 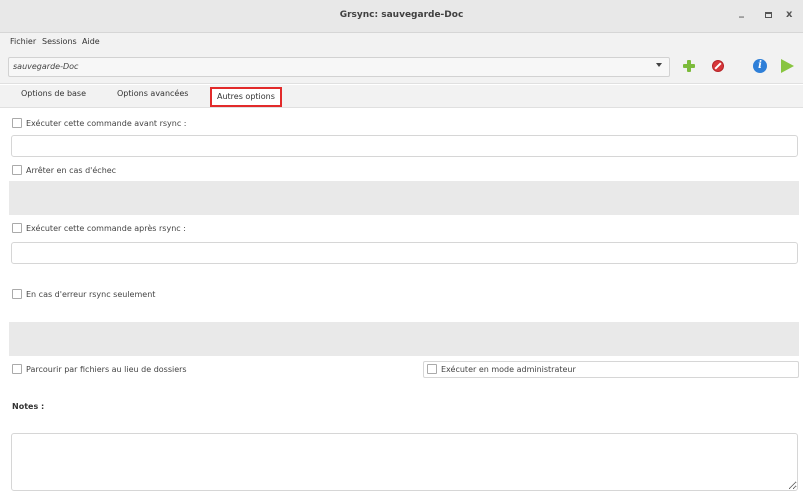 What do you see at coordinates (404, 198) in the screenshot?
I see `before-command-output-panel` at bounding box center [404, 198].